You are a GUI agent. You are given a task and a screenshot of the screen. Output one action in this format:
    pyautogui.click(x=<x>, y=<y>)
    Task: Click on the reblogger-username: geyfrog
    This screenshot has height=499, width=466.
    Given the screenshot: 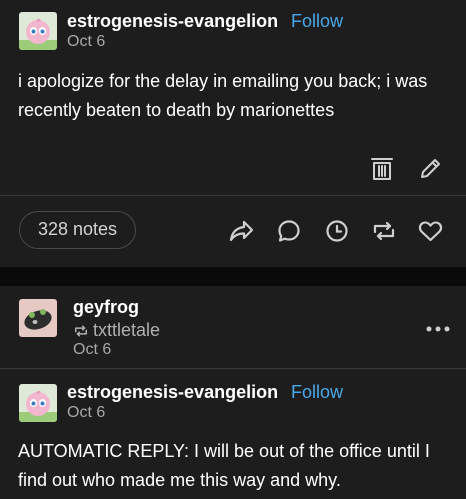 What is the action you would take?
    pyautogui.click(x=106, y=307)
    